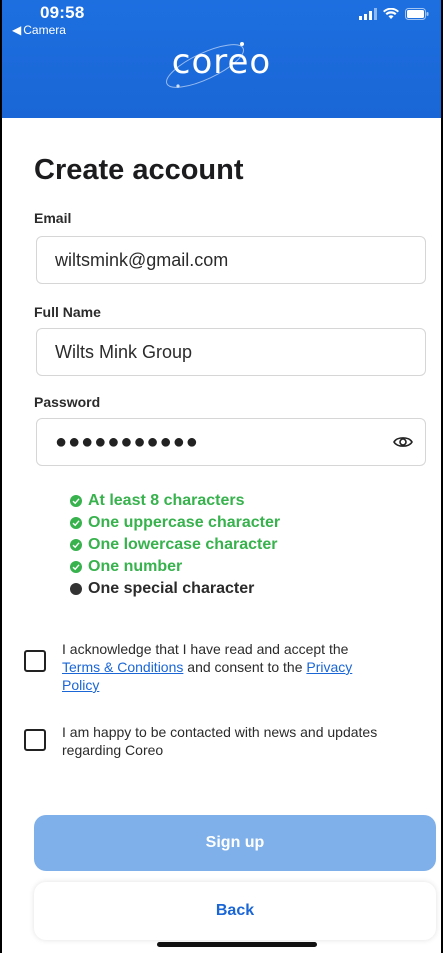 The height and width of the screenshot is (953, 443). What do you see at coordinates (35, 661) in the screenshot?
I see `terms-checkbox` at bounding box center [35, 661].